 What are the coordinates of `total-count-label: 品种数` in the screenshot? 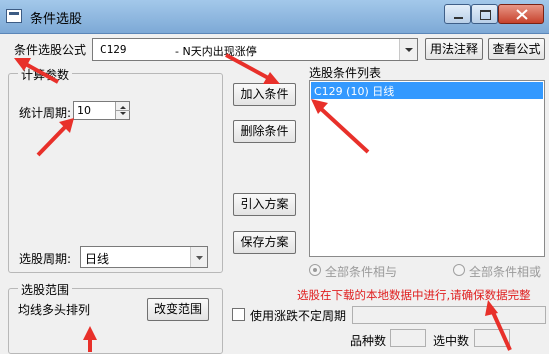 It's located at (368, 341).